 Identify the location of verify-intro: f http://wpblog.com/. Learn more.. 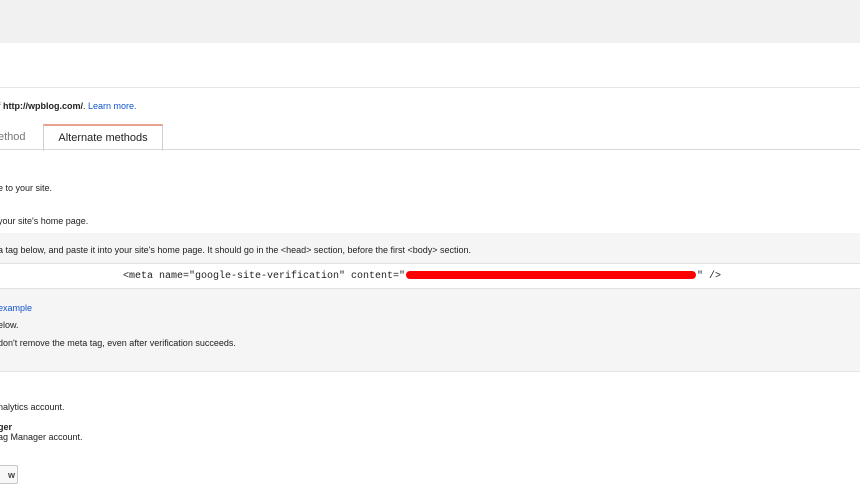
(68, 106).